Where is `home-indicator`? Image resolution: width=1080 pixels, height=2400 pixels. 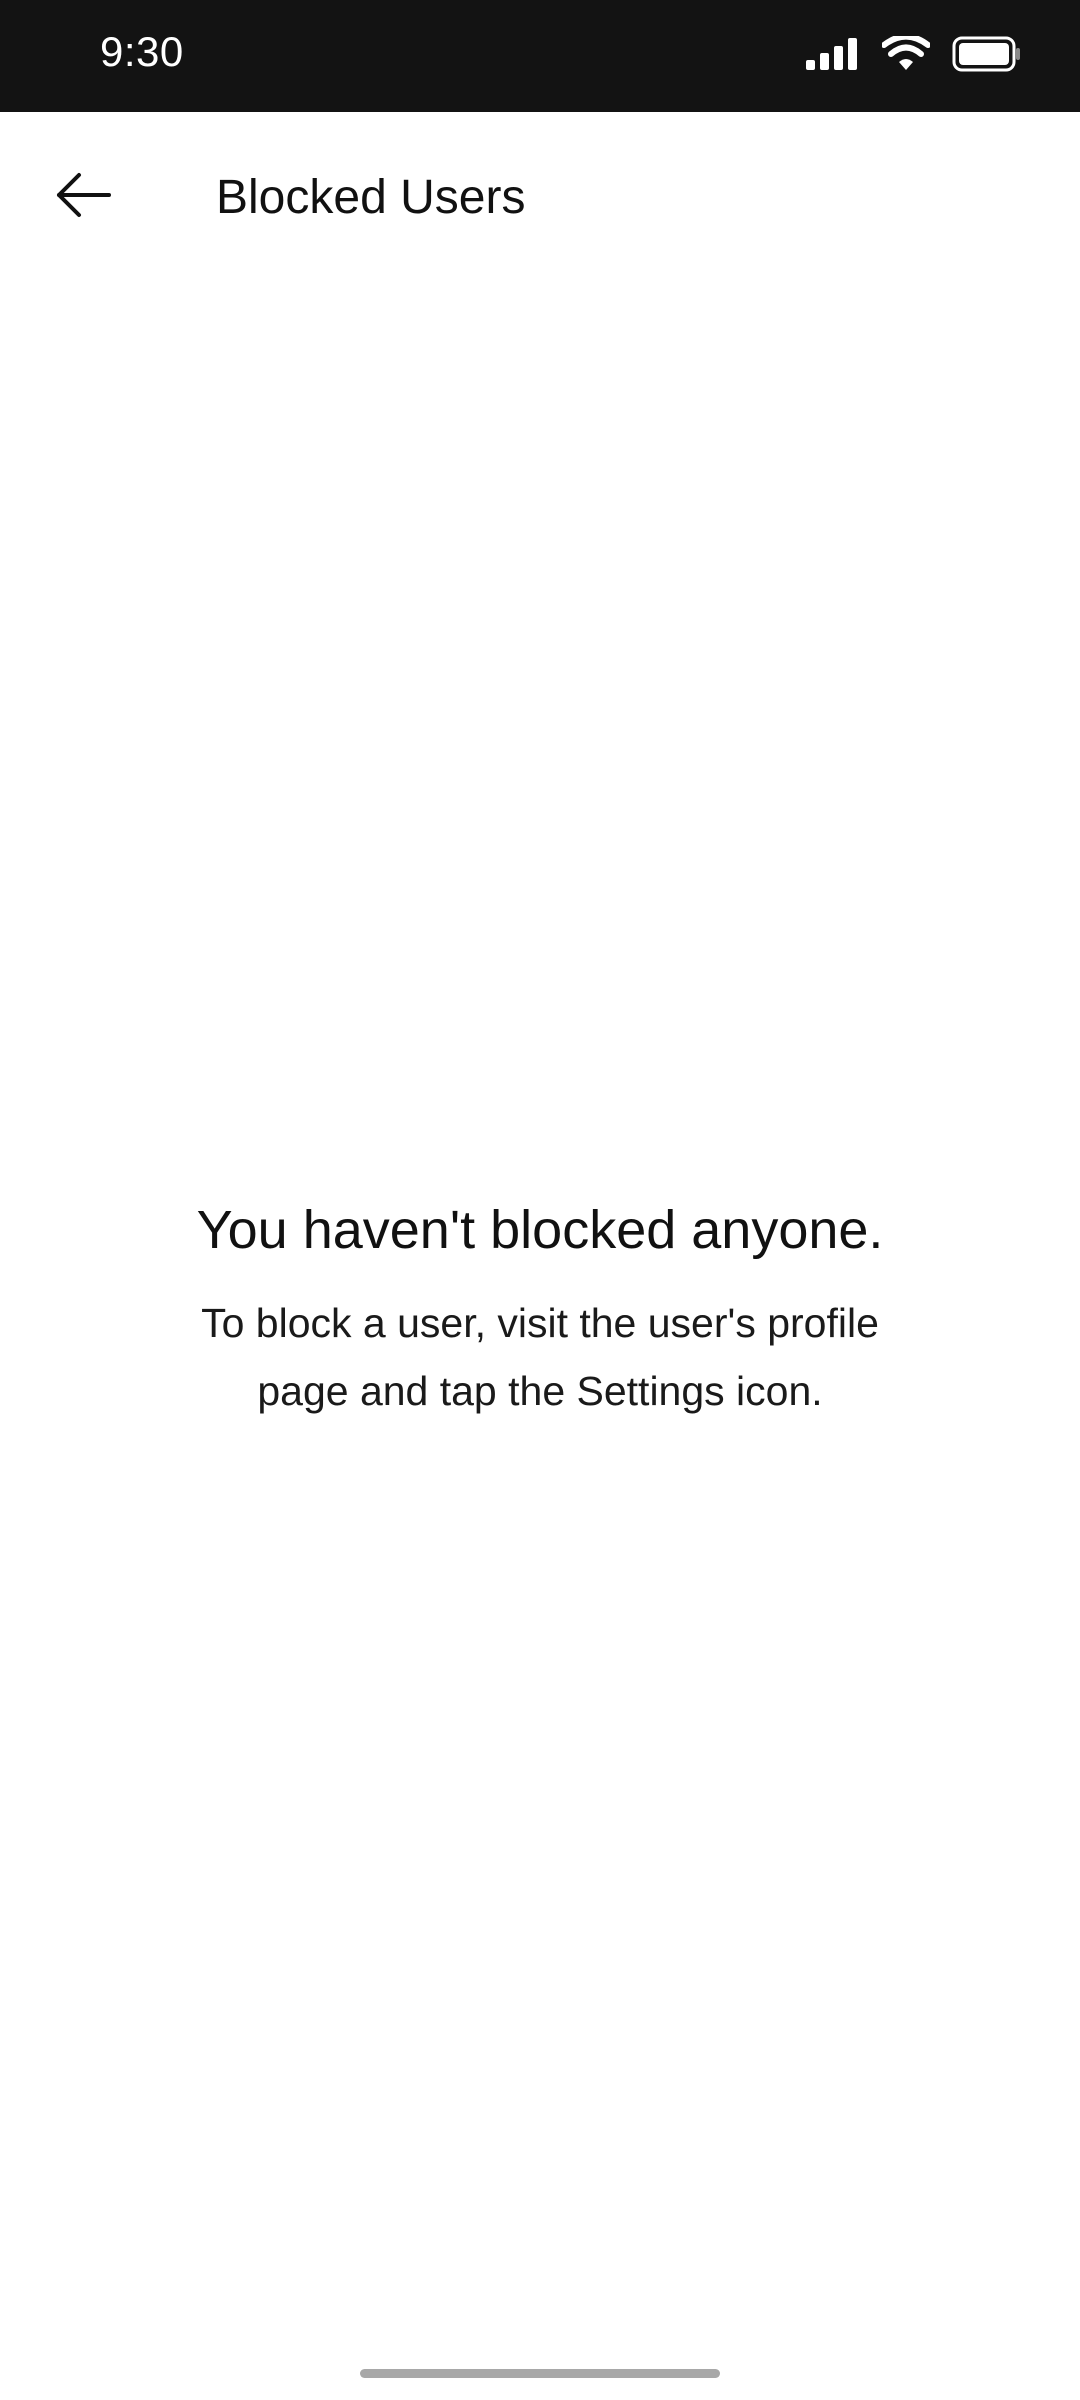
home-indicator is located at coordinates (540, 2373).